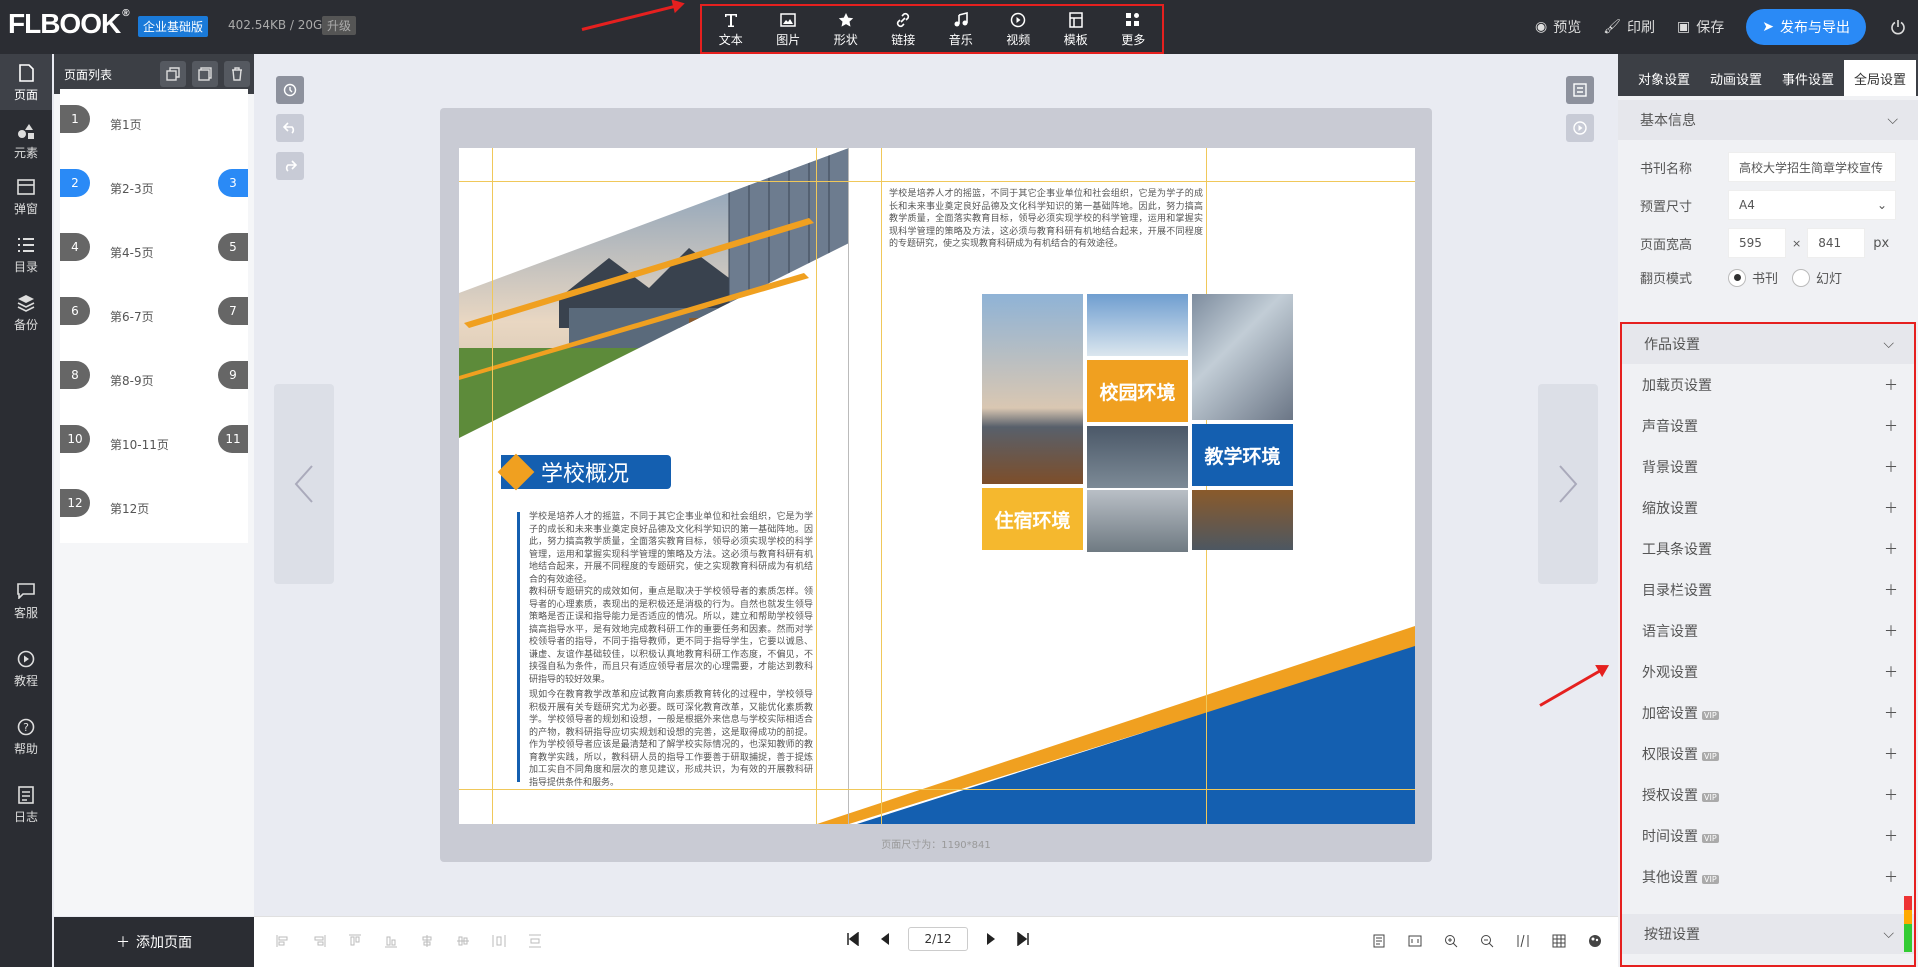 The height and width of the screenshot is (967, 1918). I want to click on language-settings: 语言设置＋, so click(1770, 630).